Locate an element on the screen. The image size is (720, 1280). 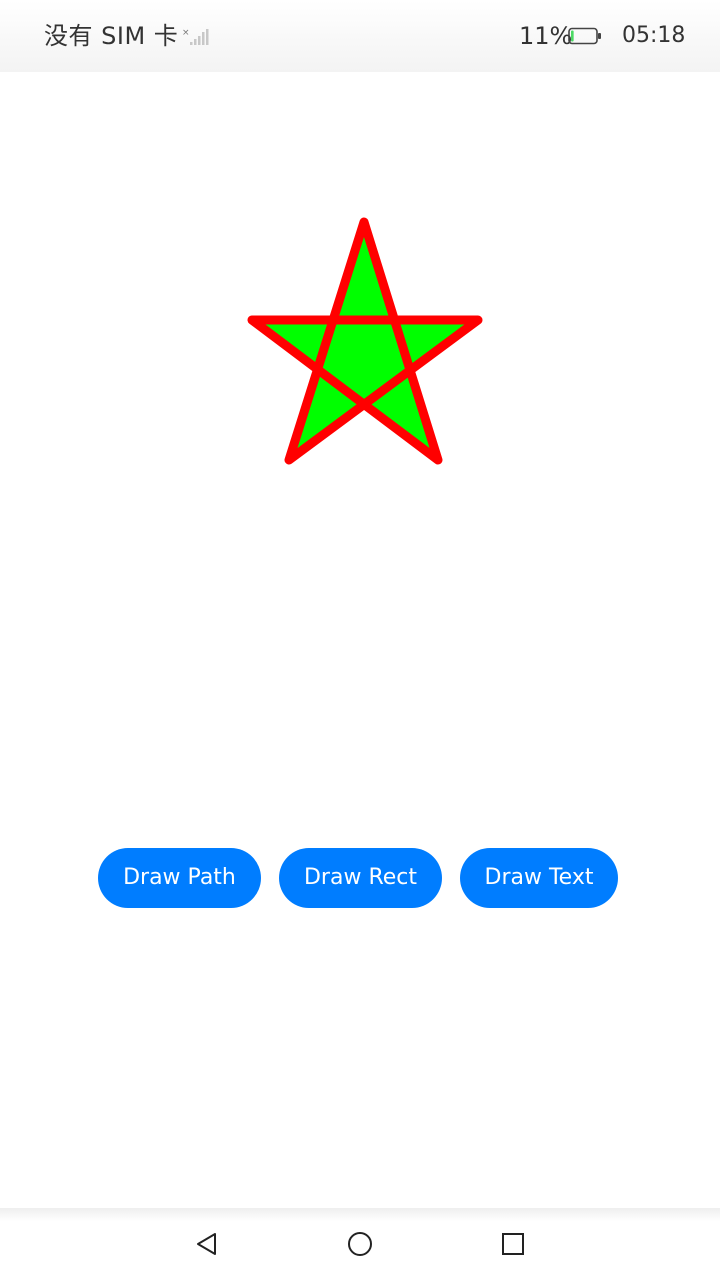
back-icon is located at coordinates (207, 1244).